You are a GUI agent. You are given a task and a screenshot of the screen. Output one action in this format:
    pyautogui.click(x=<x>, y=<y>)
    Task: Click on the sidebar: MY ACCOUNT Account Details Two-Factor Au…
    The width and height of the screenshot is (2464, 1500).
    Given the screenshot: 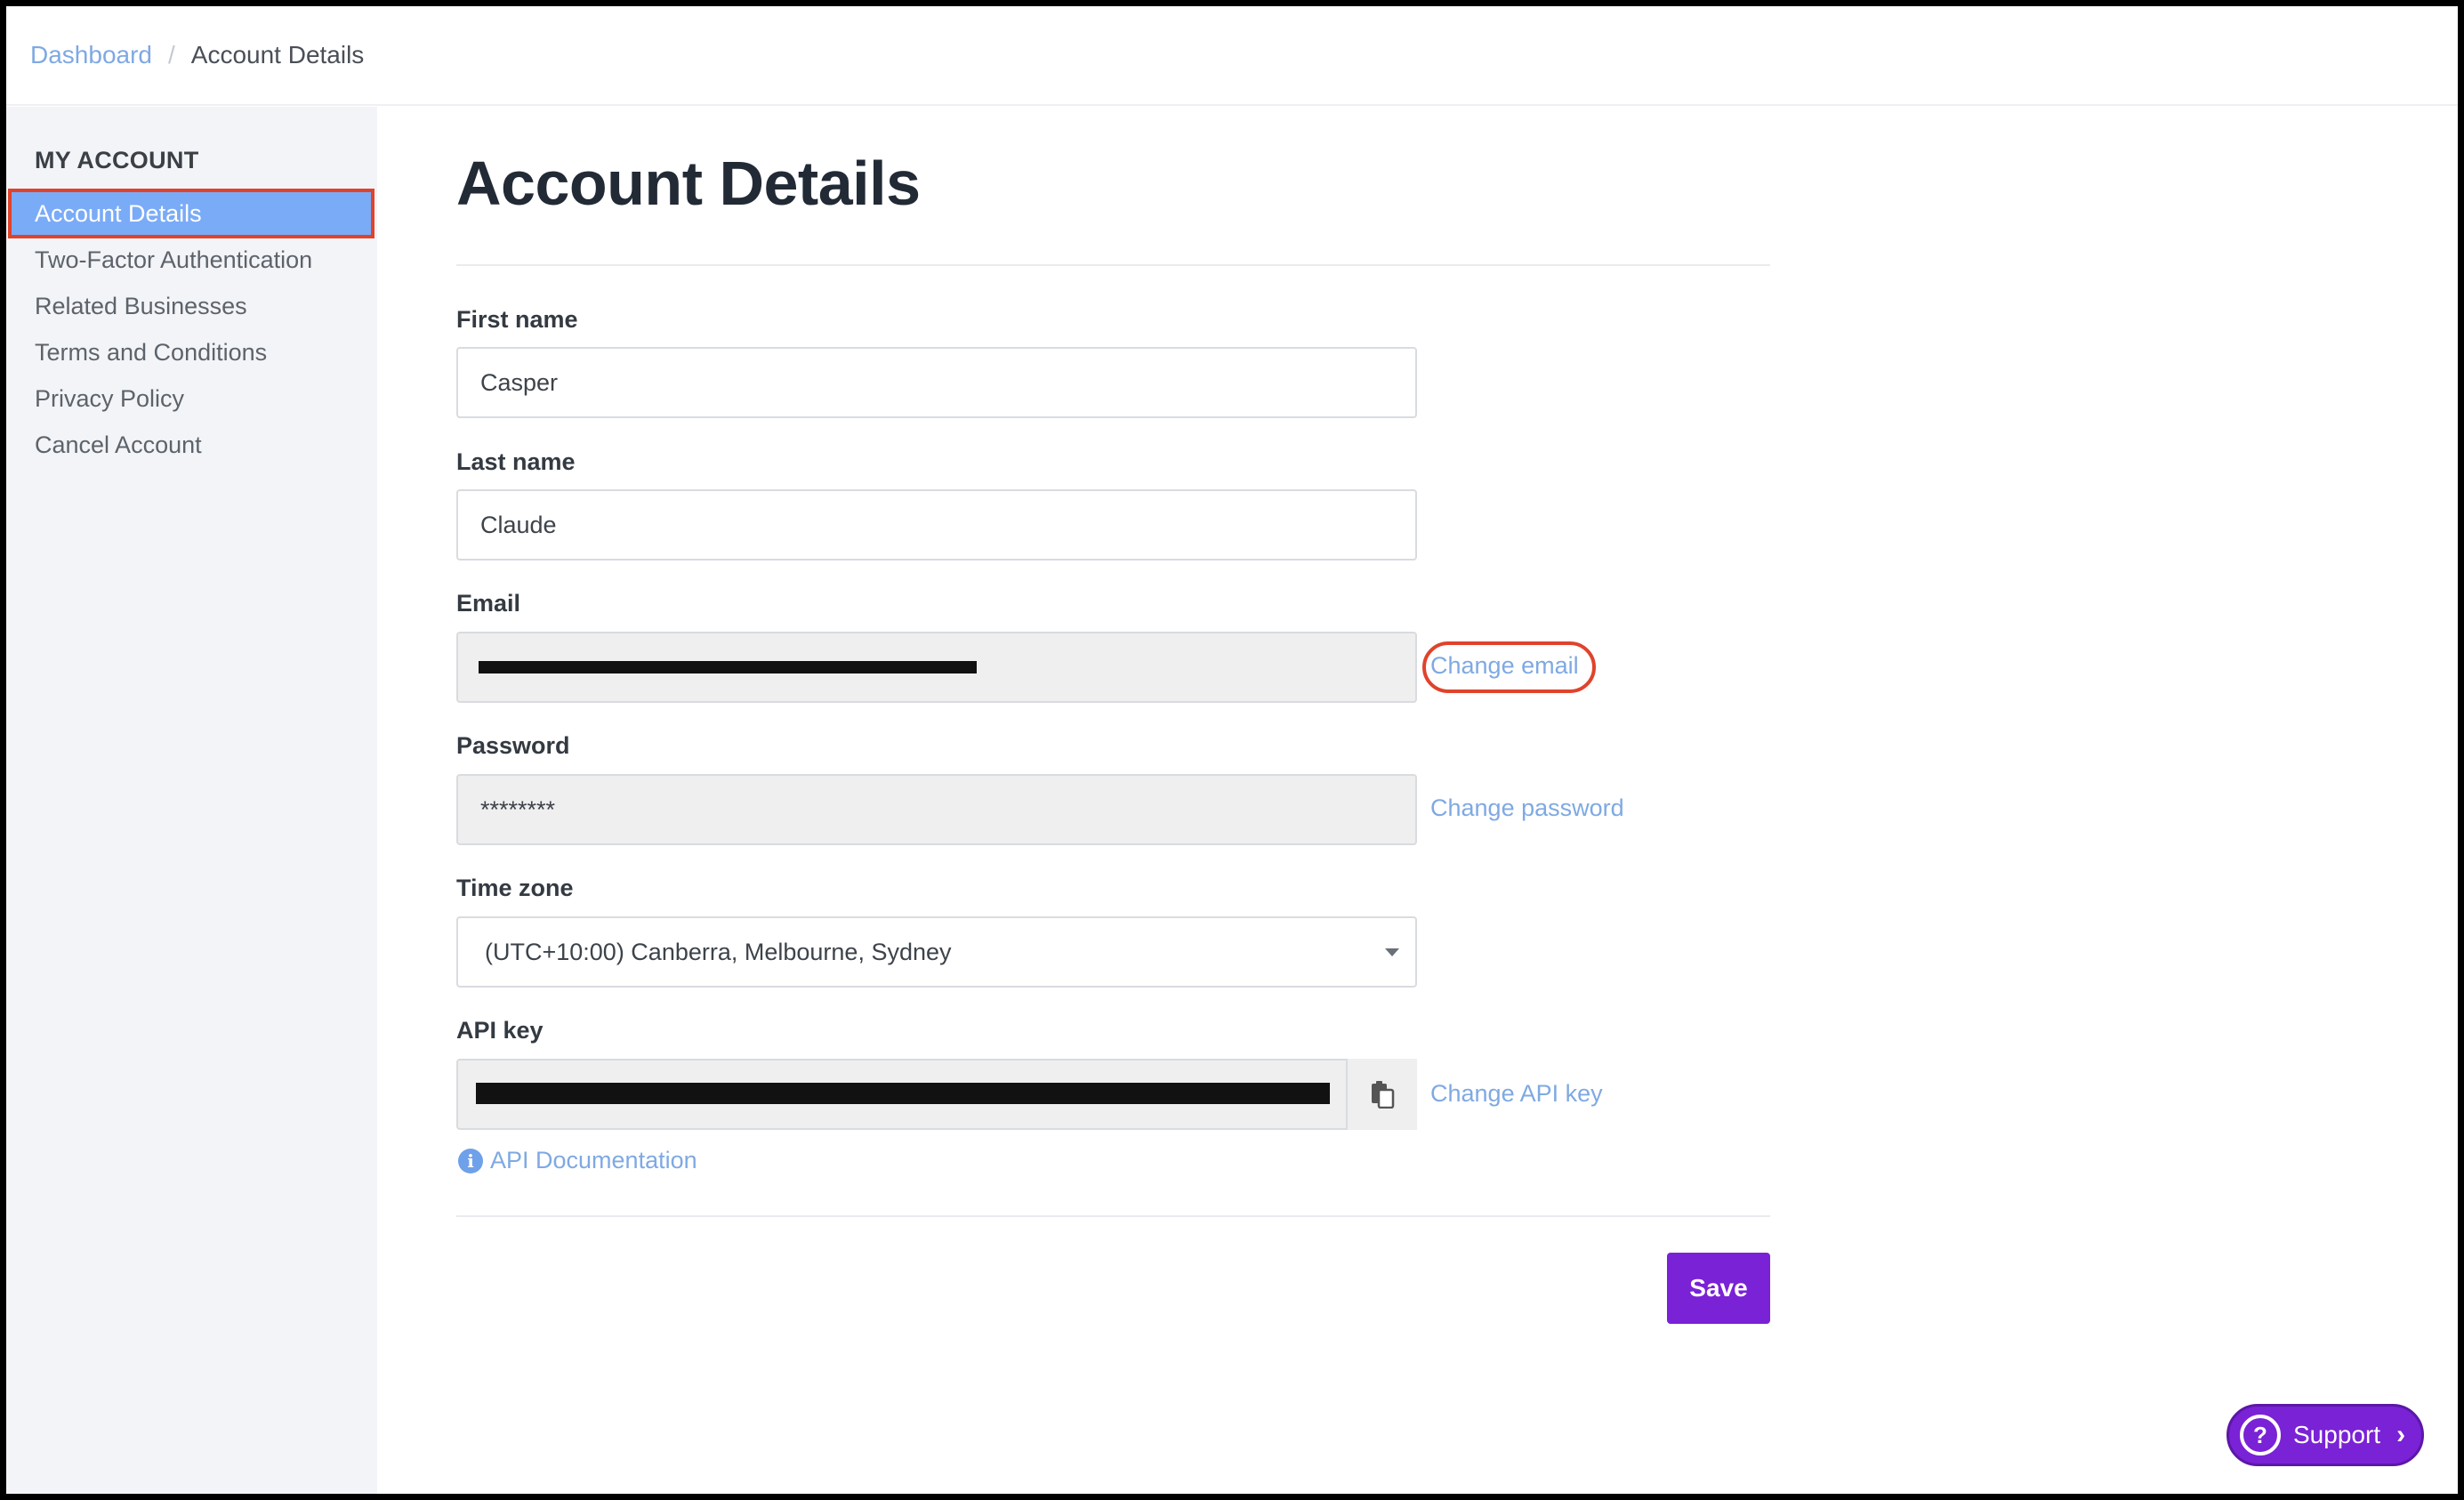 What is the action you would take?
    pyautogui.click(x=191, y=801)
    